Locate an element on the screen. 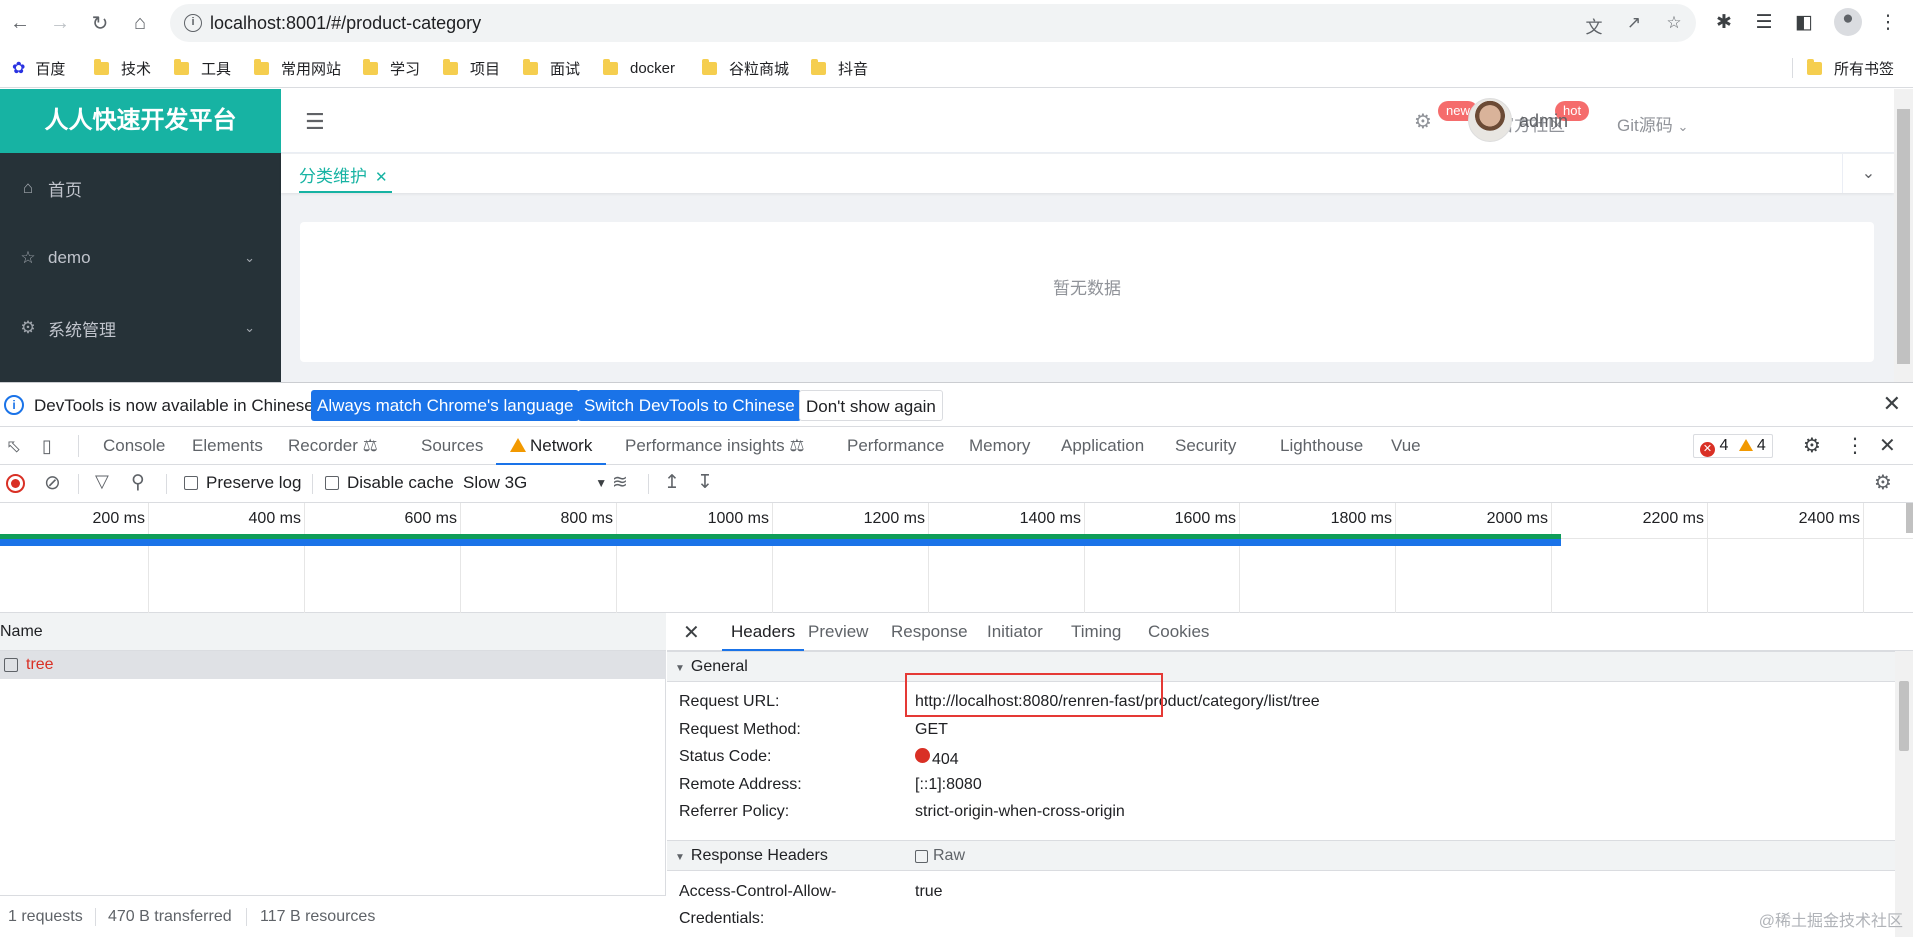 This screenshot has width=1913, height=938. tab-timing: Timing is located at coordinates (1096, 632).